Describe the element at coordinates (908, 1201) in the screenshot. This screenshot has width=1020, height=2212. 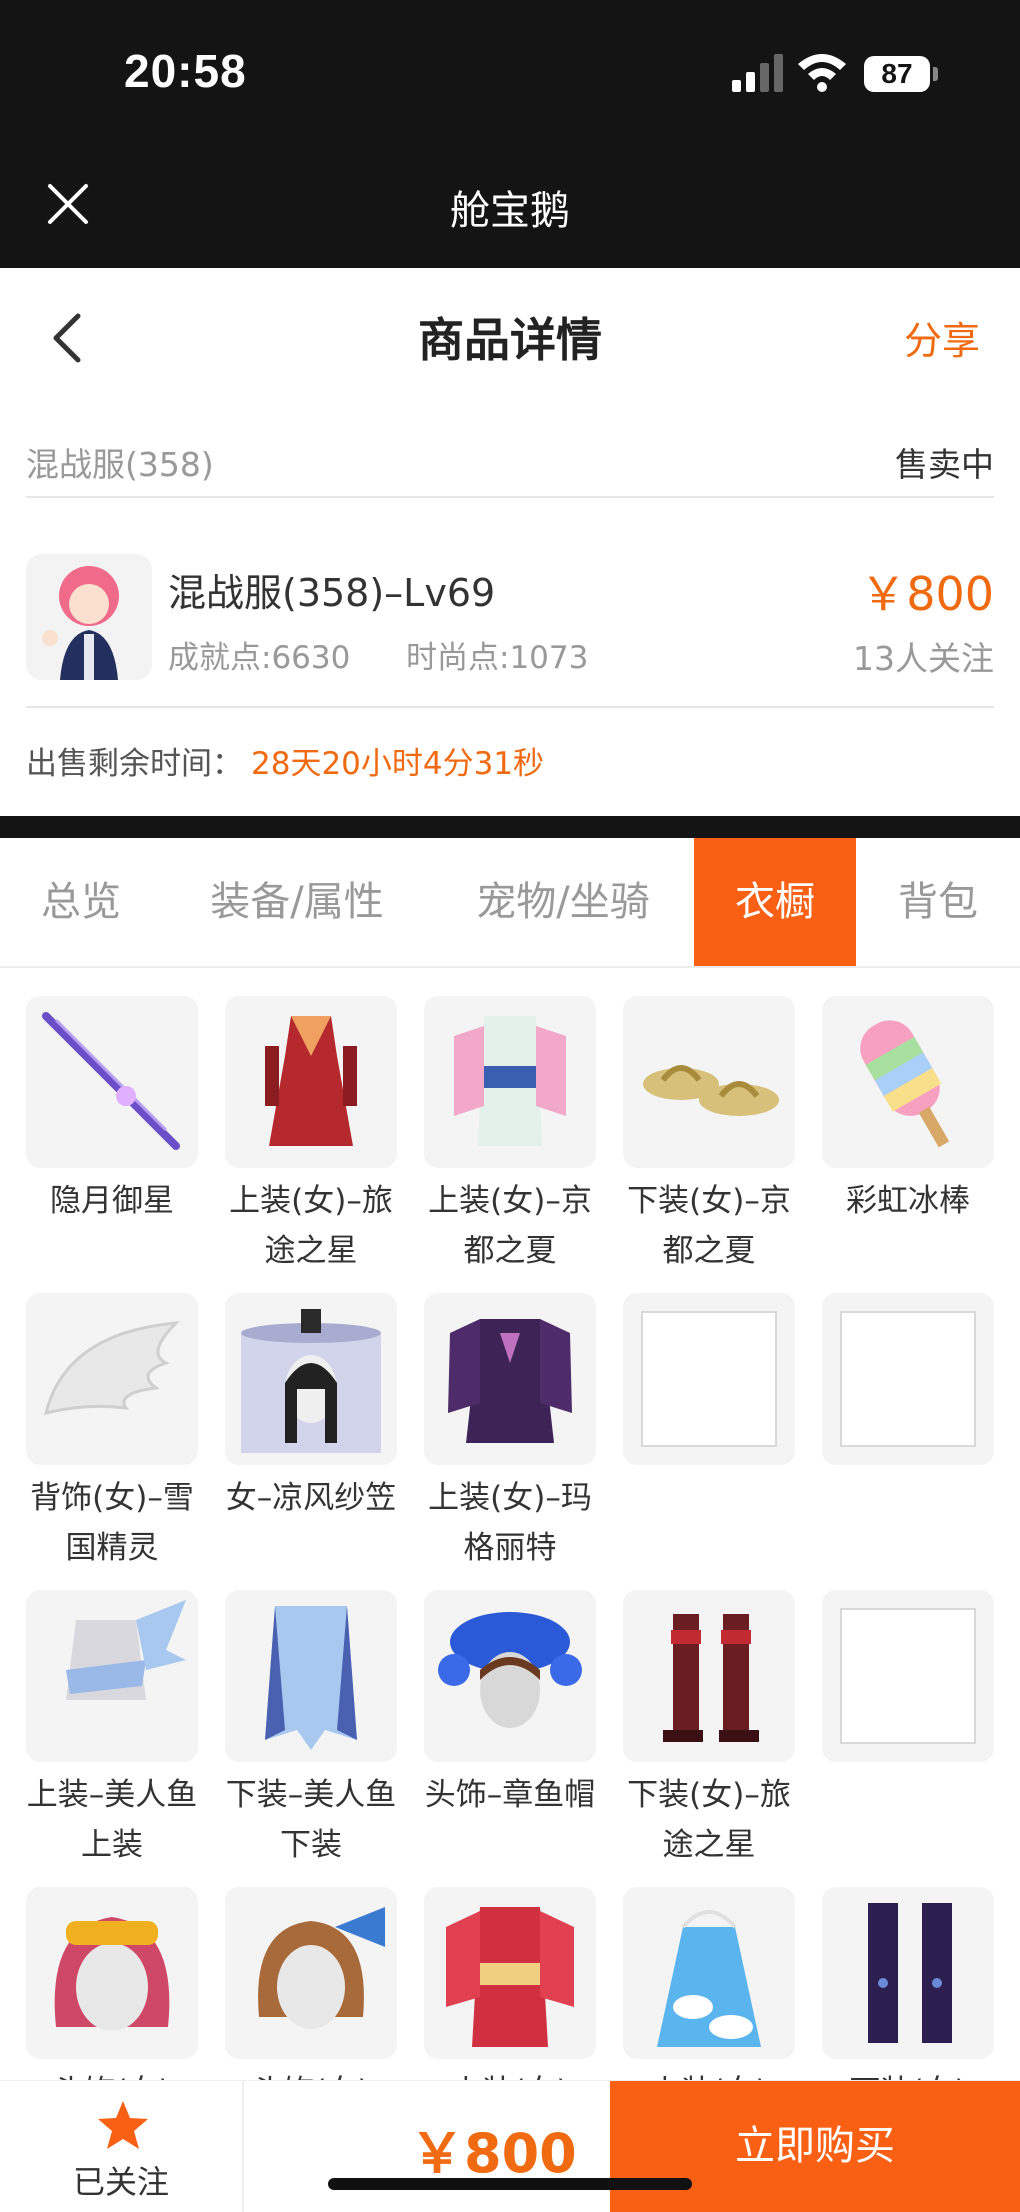
I see `wardrobe-item-label: 彩虹冰棒` at that location.